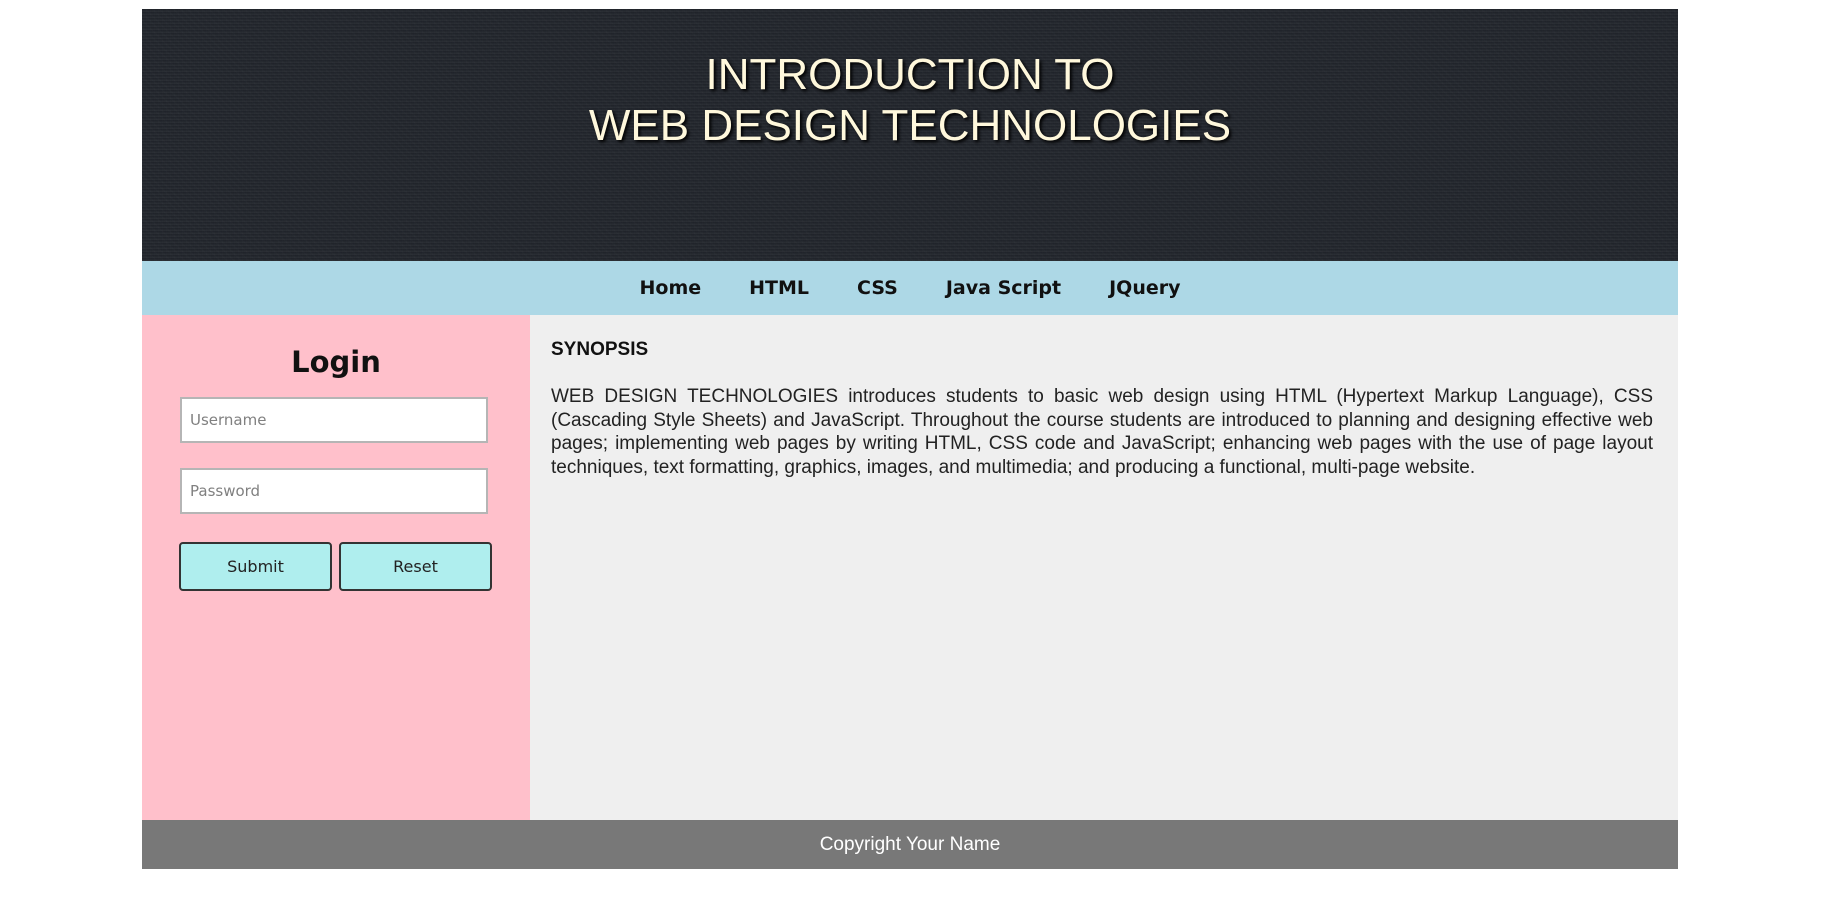 This screenshot has width=1821, height=911. Describe the element at coordinates (671, 288) in the screenshot. I see `nav-item-home: Home` at that location.